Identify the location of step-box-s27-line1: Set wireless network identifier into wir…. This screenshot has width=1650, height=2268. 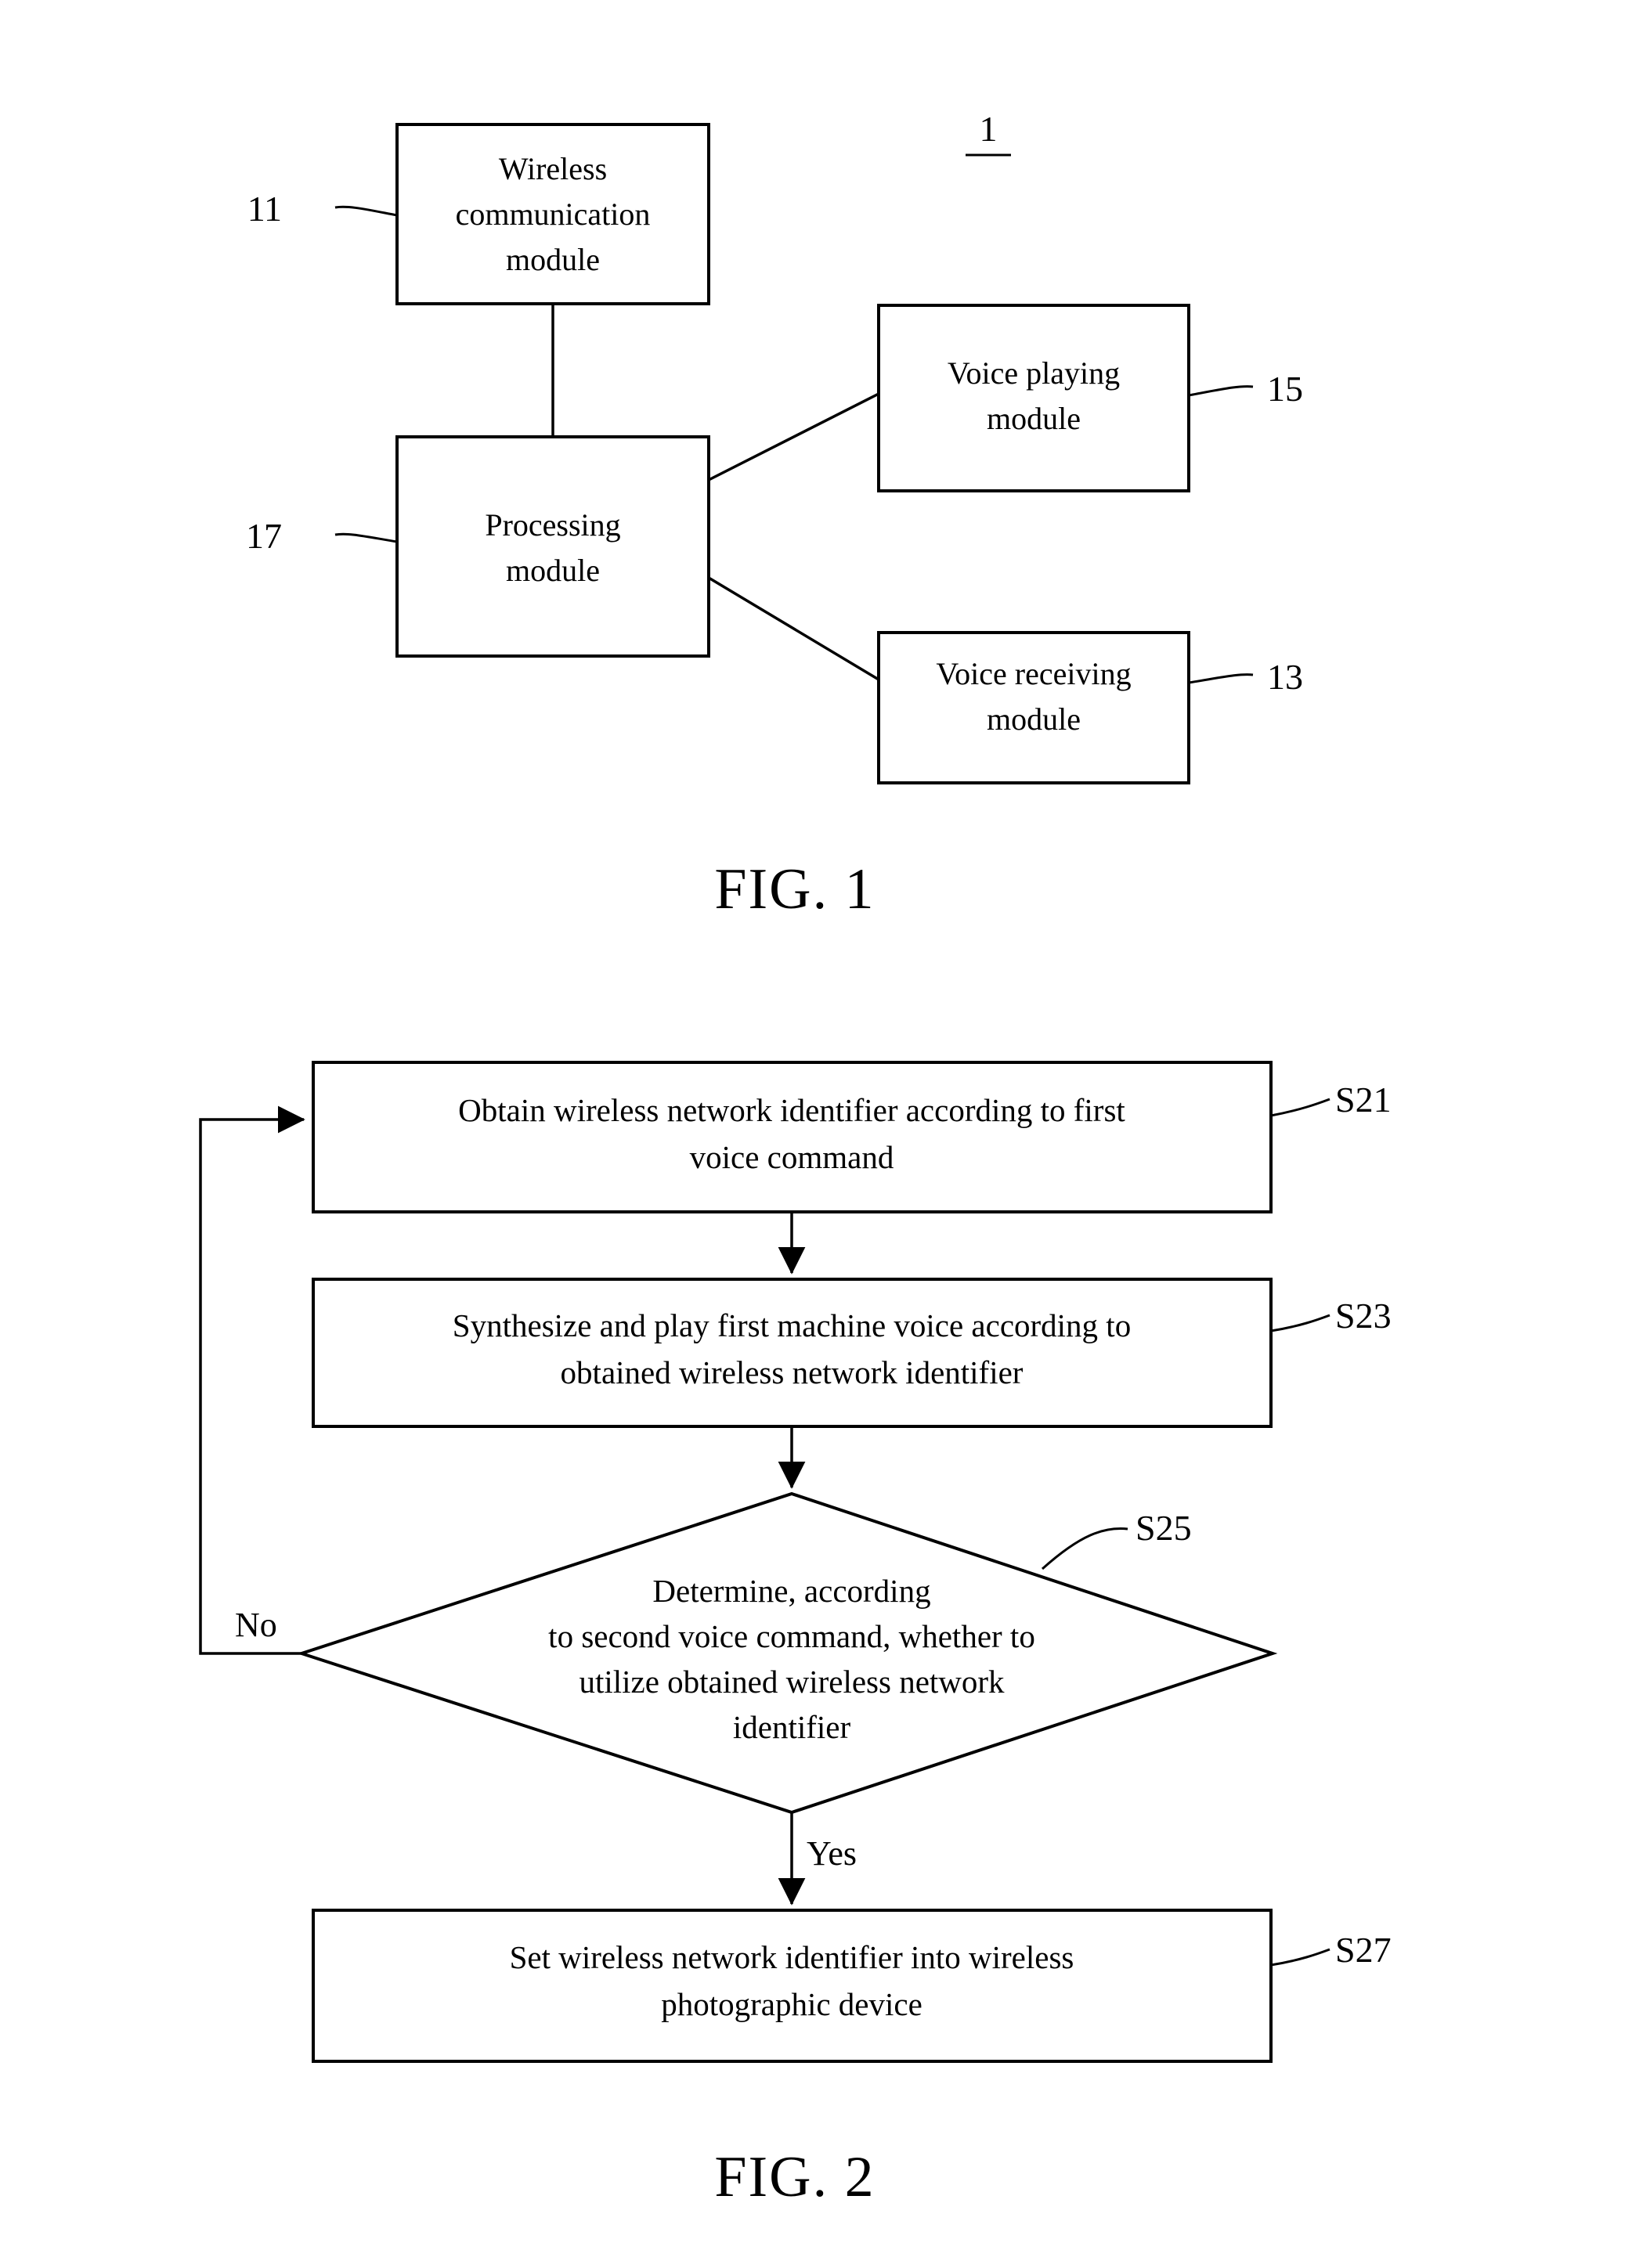
(792, 1957).